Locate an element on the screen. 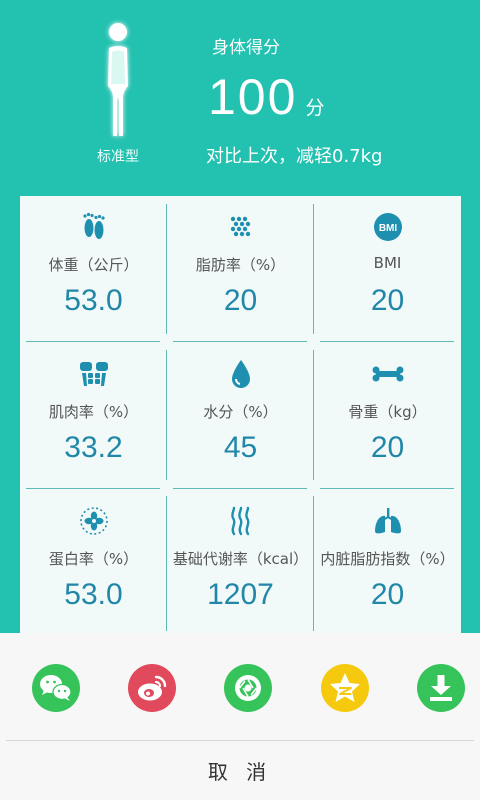  comparison-text: 对比上次，减轻0.7kg is located at coordinates (294, 156).